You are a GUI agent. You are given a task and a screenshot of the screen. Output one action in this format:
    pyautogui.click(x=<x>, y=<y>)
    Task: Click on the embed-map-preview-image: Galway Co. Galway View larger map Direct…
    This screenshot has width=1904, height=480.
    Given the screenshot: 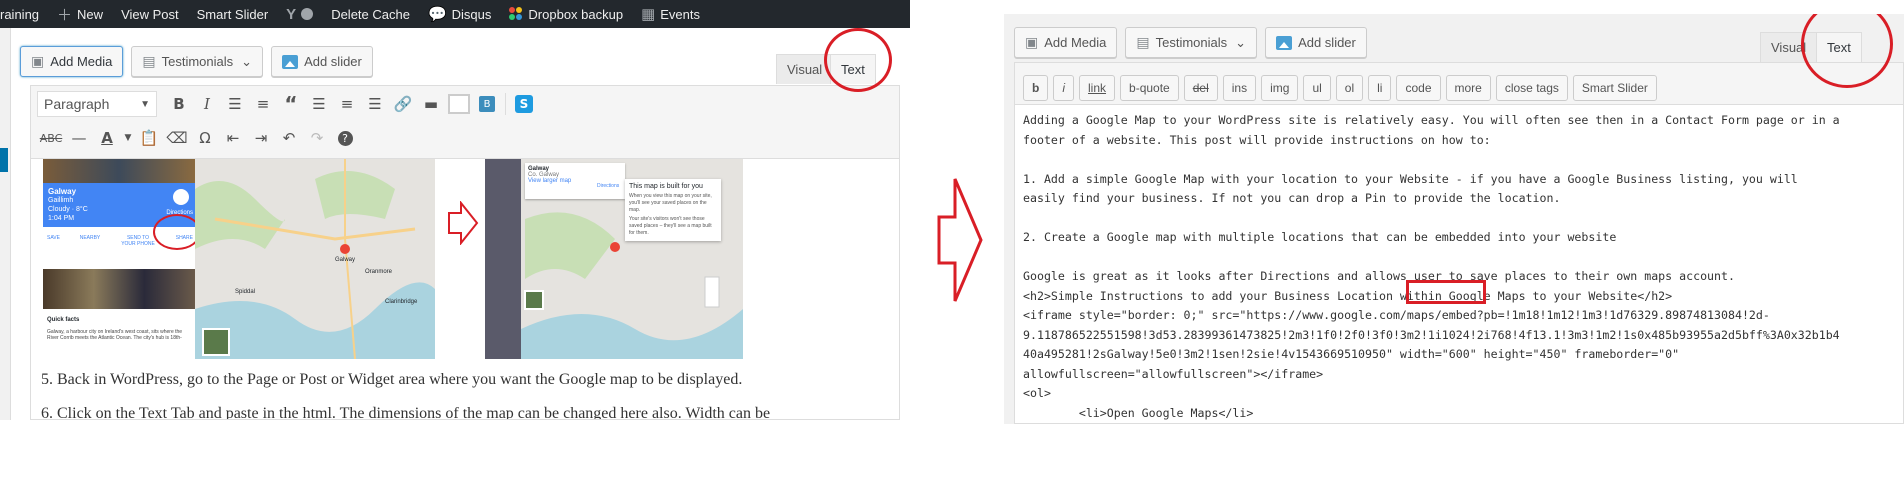 What is the action you would take?
    pyautogui.click(x=614, y=259)
    